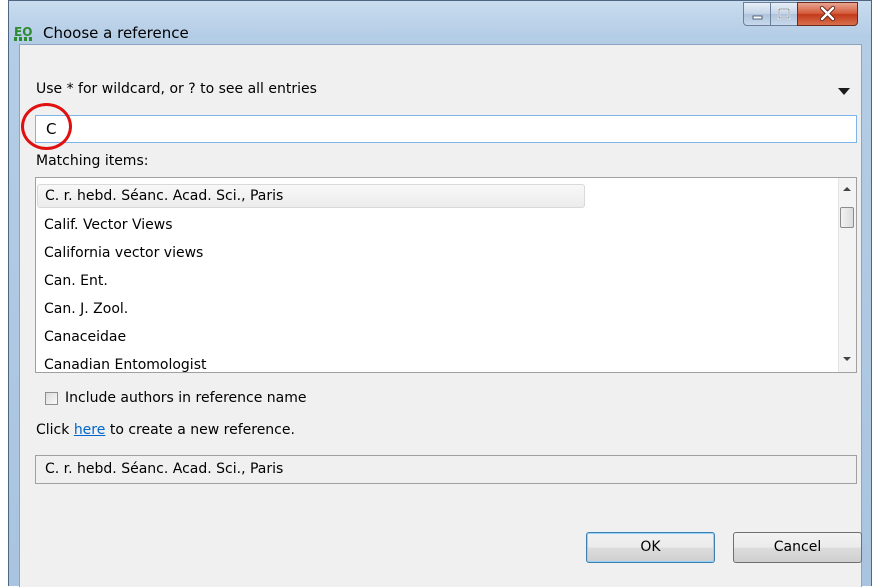 Image resolution: width=874 pixels, height=587 pixels. Describe the element at coordinates (311, 196) in the screenshot. I see `list-item: C. r. hebd. Séanc. Acad. Sci., Paris` at that location.